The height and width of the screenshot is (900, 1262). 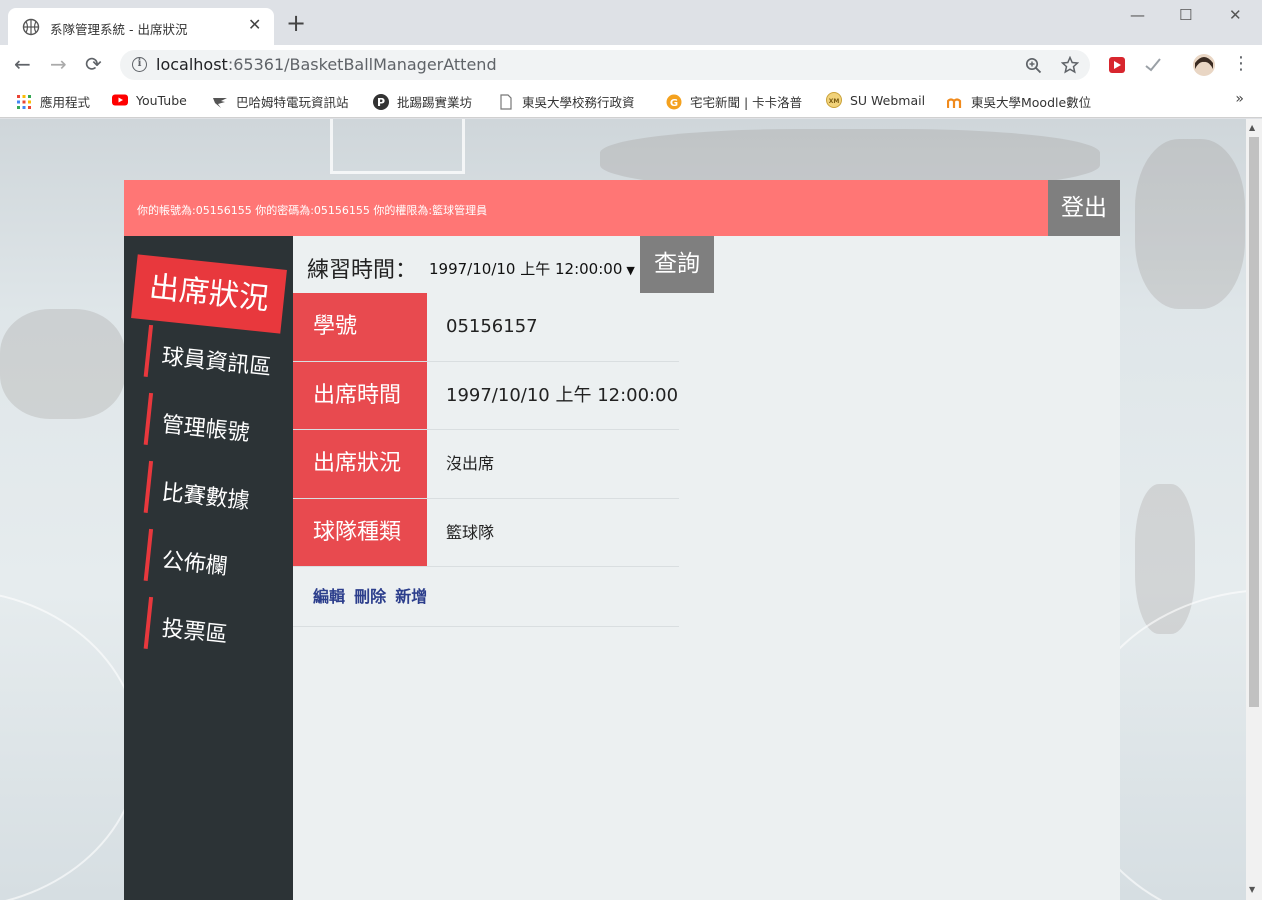 What do you see at coordinates (954, 102) in the screenshot?
I see `moodle-icon` at bounding box center [954, 102].